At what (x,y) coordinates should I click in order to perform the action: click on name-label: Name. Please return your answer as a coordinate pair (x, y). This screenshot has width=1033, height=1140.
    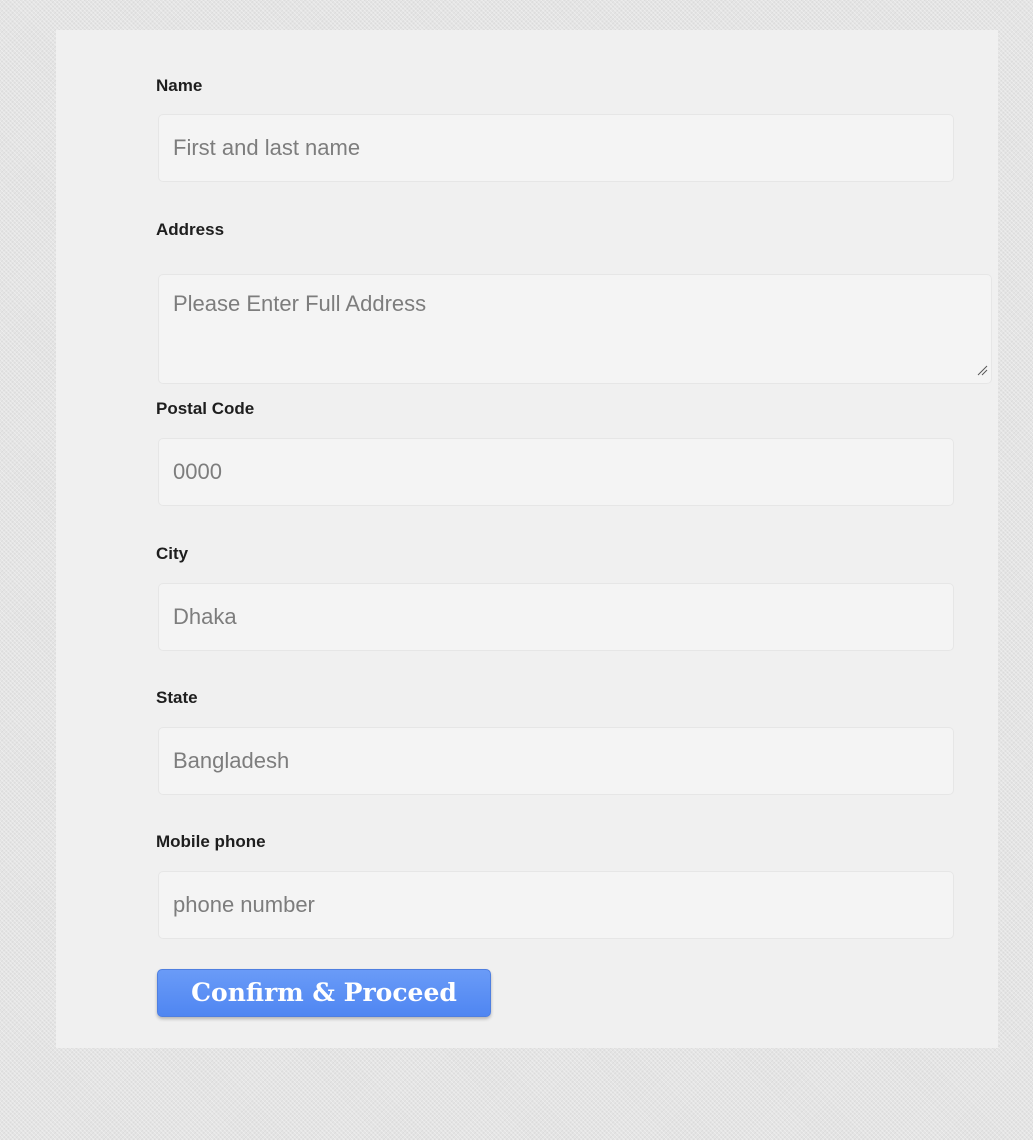
    Looking at the image, I should click on (179, 85).